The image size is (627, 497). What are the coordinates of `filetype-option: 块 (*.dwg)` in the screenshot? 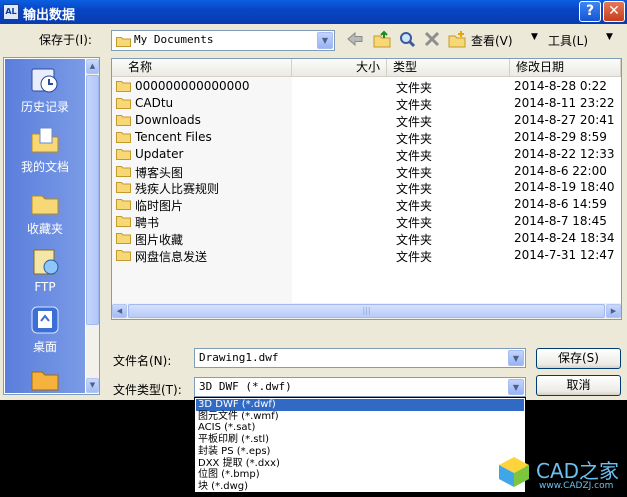 It's located at (360, 487).